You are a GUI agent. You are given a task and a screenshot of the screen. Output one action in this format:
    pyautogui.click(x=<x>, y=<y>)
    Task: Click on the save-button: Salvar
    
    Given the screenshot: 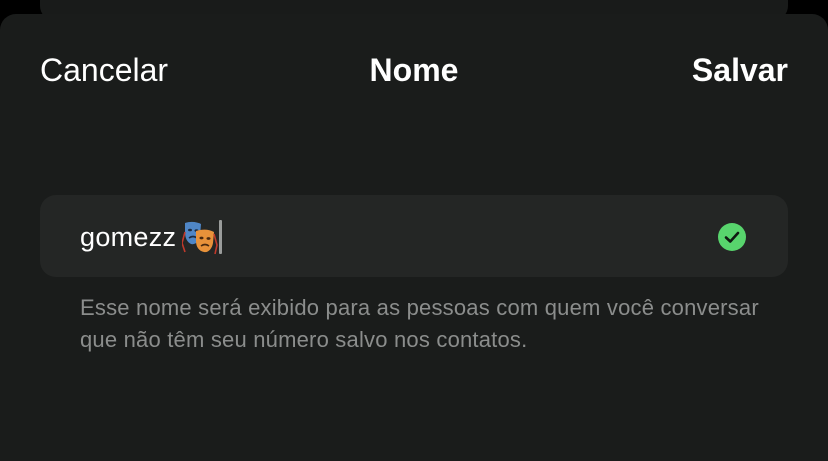 What is the action you would take?
    pyautogui.click(x=740, y=70)
    